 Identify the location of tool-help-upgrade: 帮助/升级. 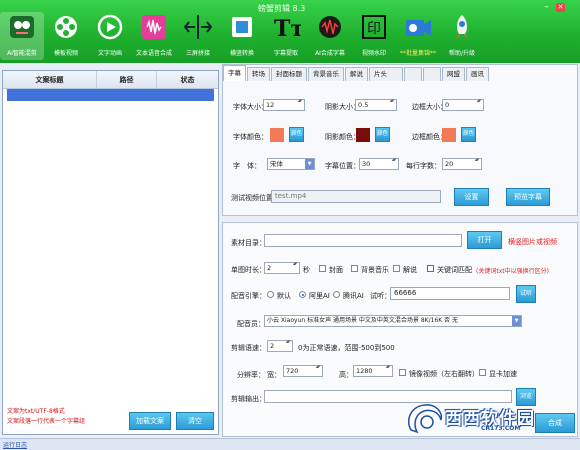
(462, 36).